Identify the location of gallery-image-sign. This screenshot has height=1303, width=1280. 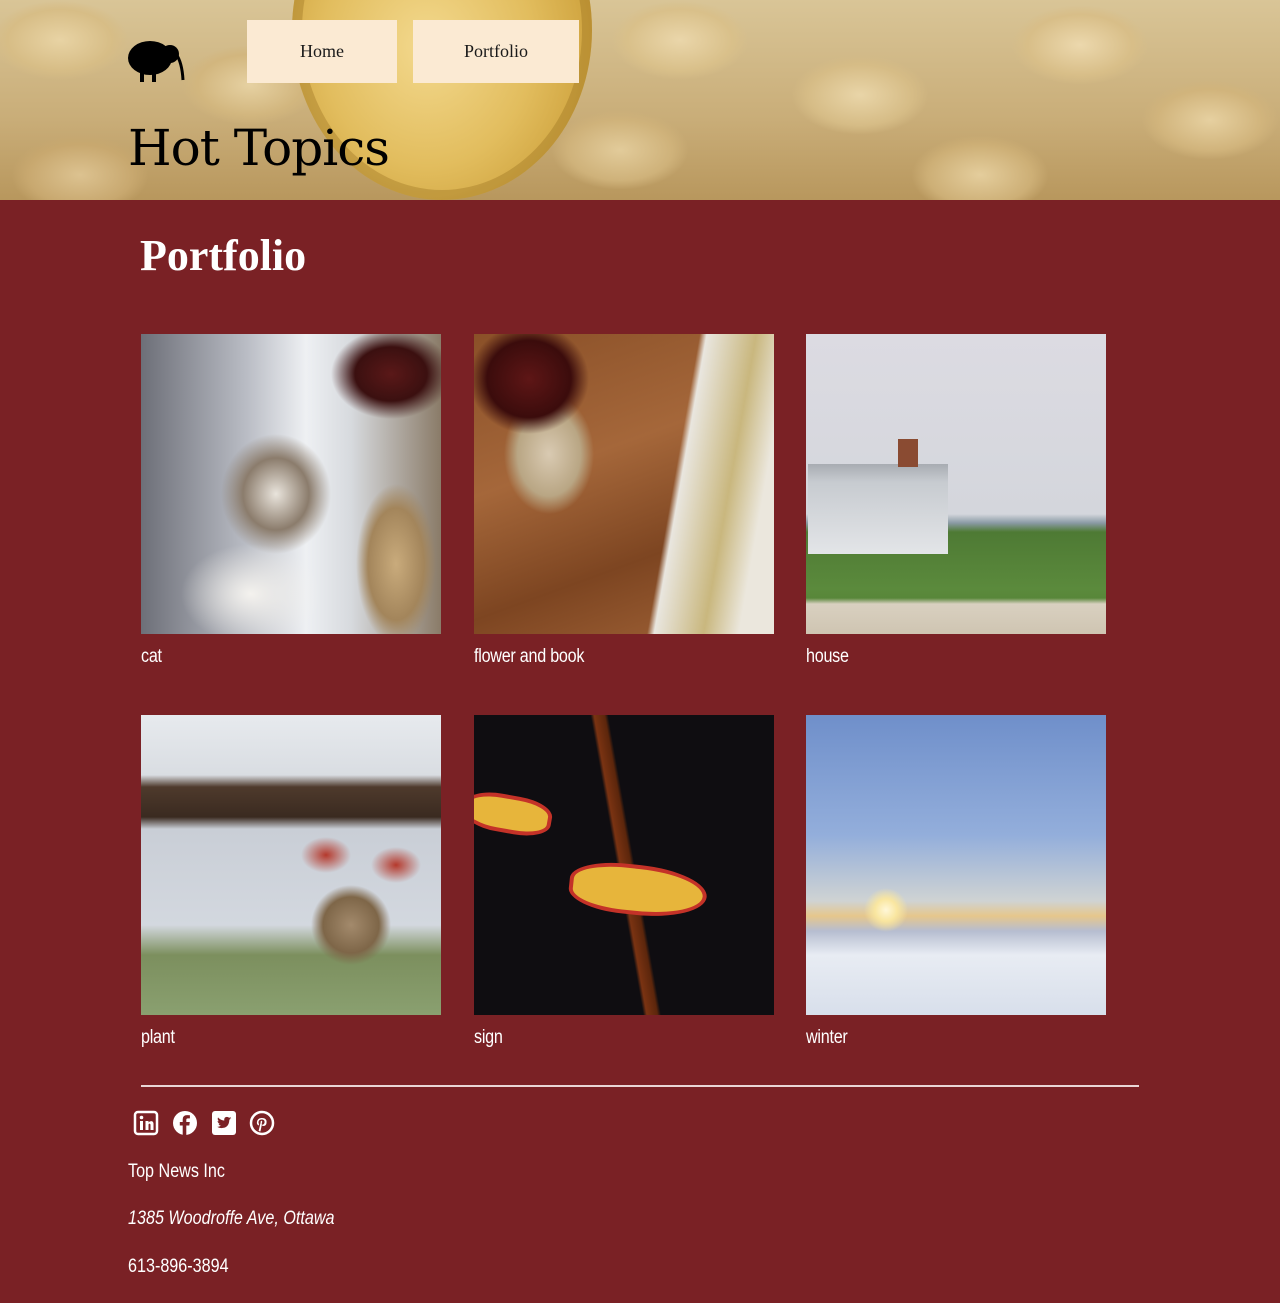
(624, 865).